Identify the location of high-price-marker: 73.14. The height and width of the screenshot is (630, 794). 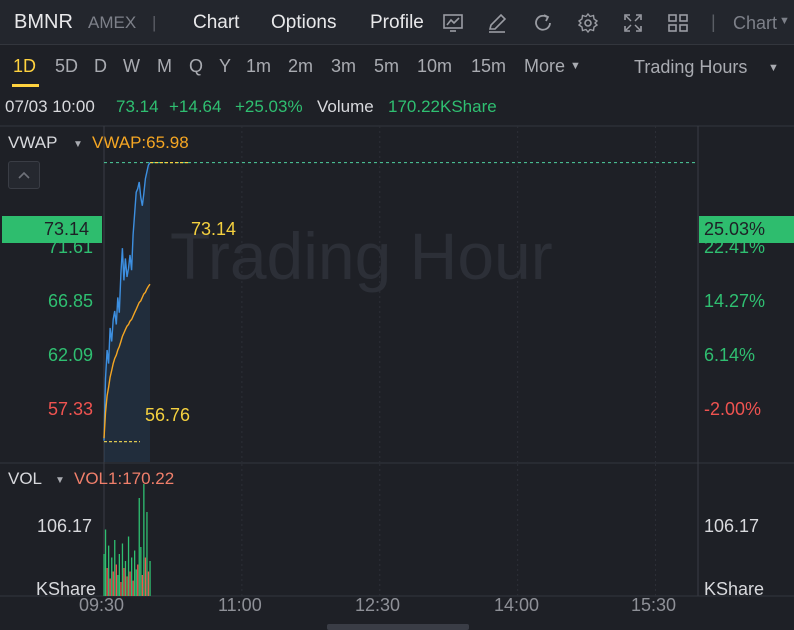
(214, 229).